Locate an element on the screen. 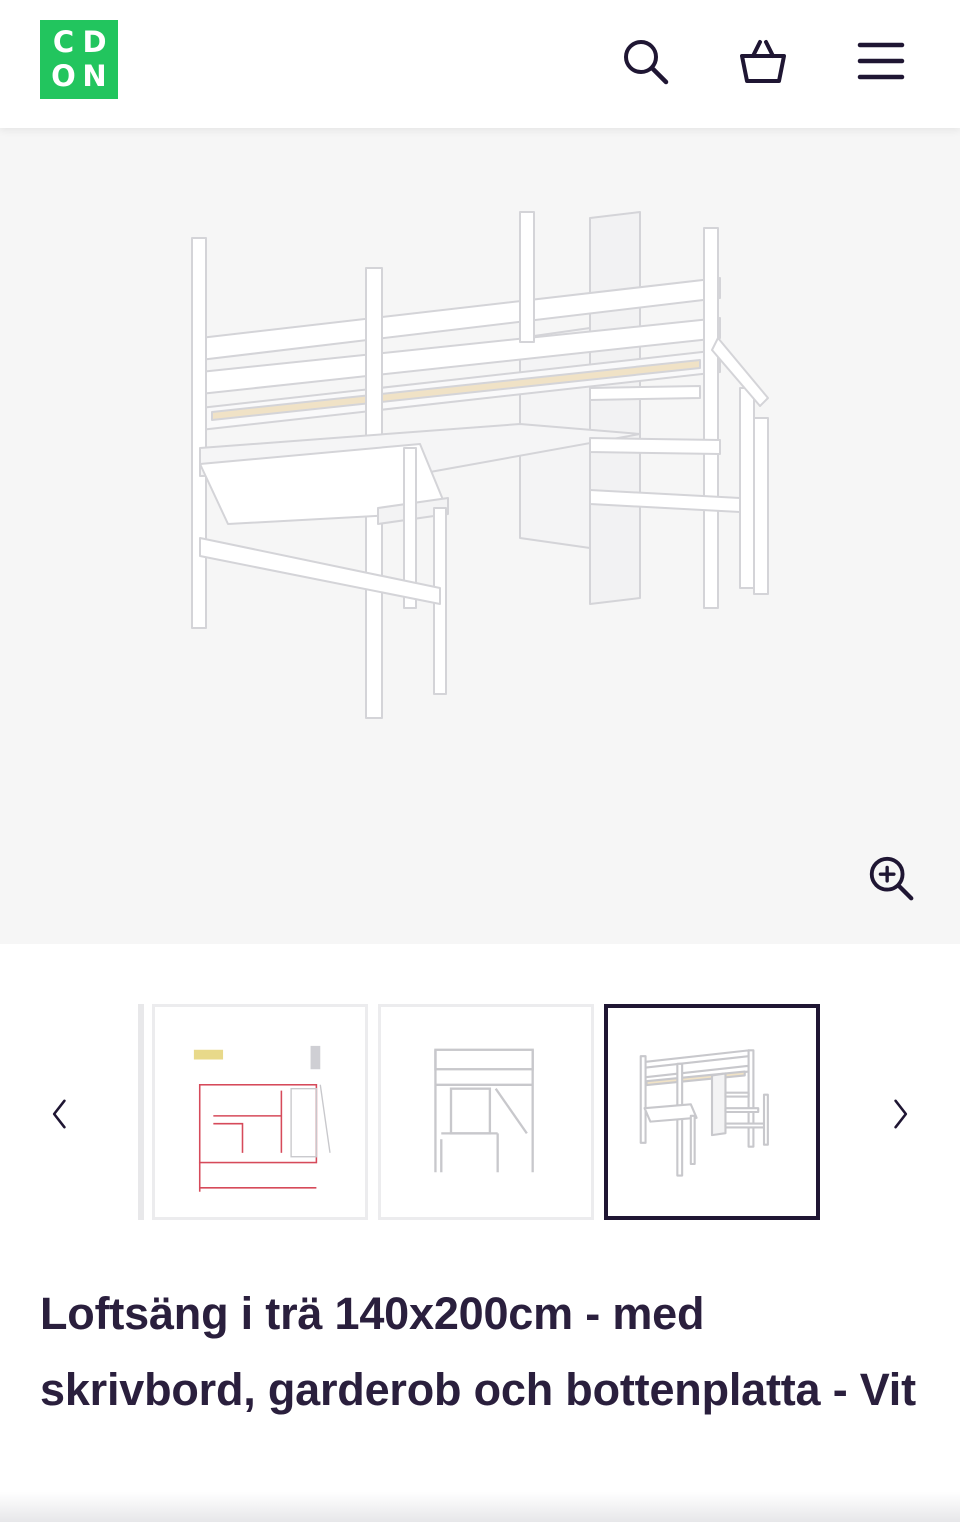 This screenshot has width=960, height=1522. search-button is located at coordinates (645, 61).